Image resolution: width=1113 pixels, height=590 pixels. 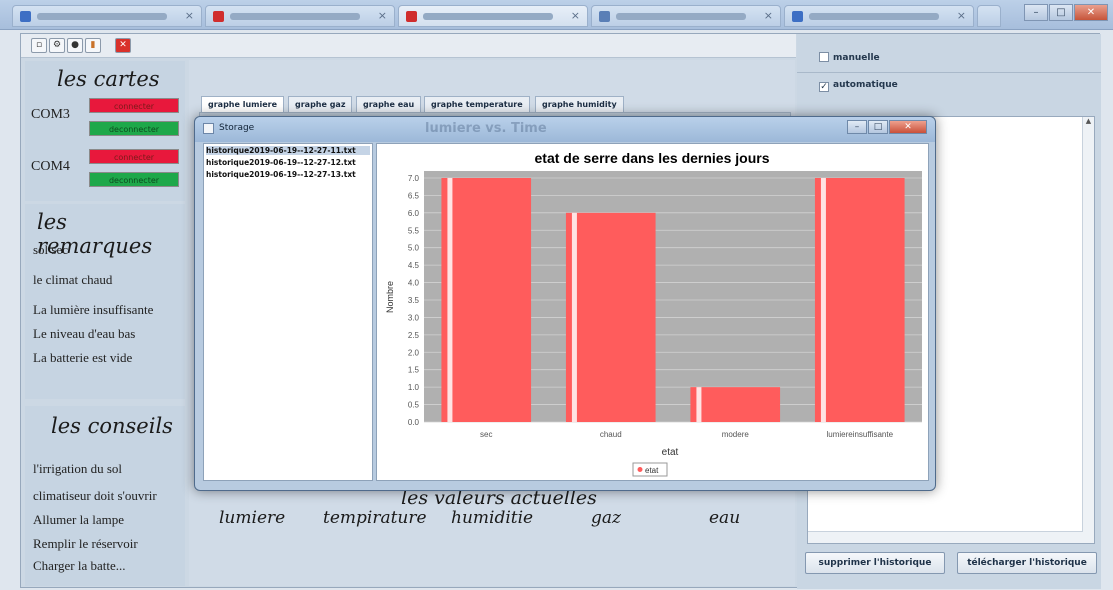 What do you see at coordinates (50, 166) in the screenshot?
I see `com4-label: COM4` at bounding box center [50, 166].